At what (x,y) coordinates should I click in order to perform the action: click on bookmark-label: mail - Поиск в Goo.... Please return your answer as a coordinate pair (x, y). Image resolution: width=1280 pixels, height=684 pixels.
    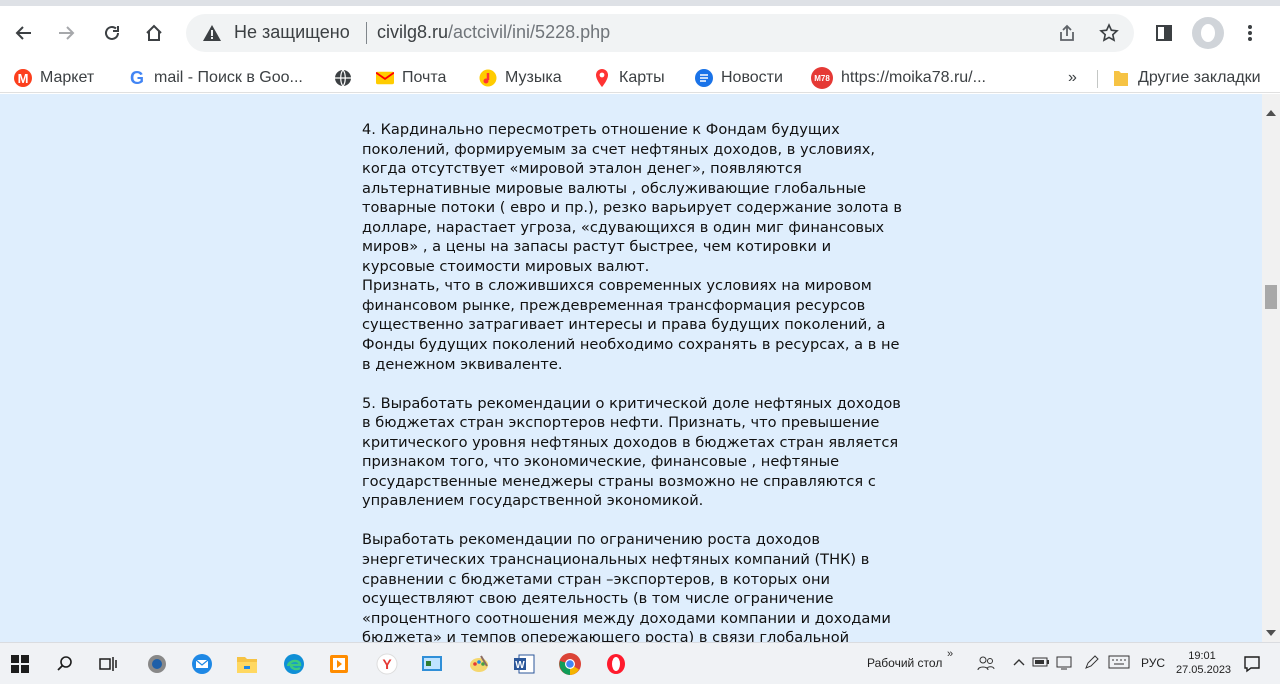
    Looking at the image, I should click on (228, 77).